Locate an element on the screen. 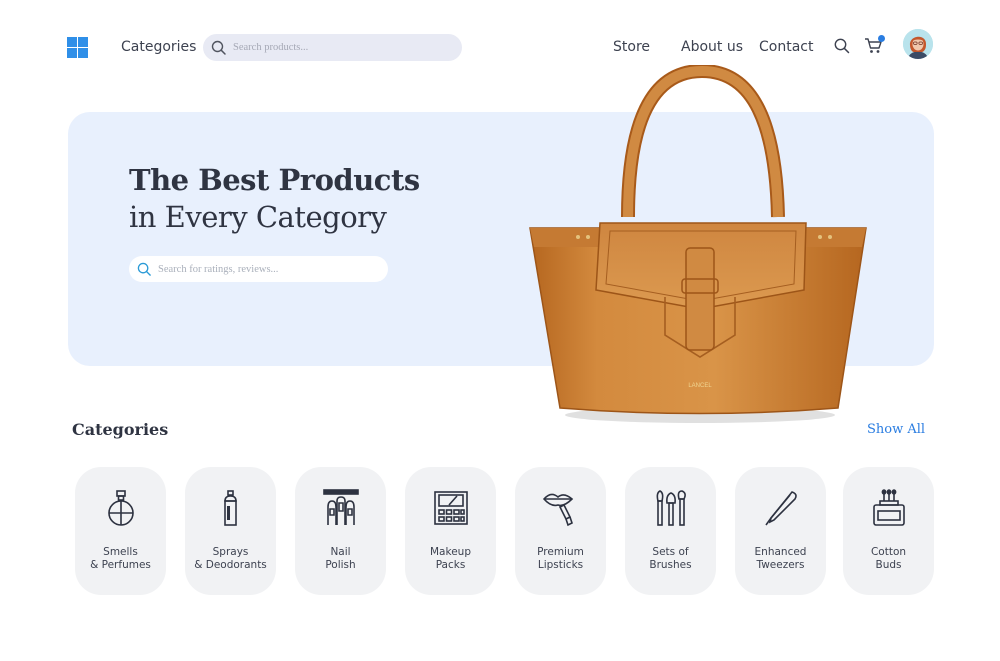 The image size is (1000, 661). nav-store: Store is located at coordinates (631, 47).